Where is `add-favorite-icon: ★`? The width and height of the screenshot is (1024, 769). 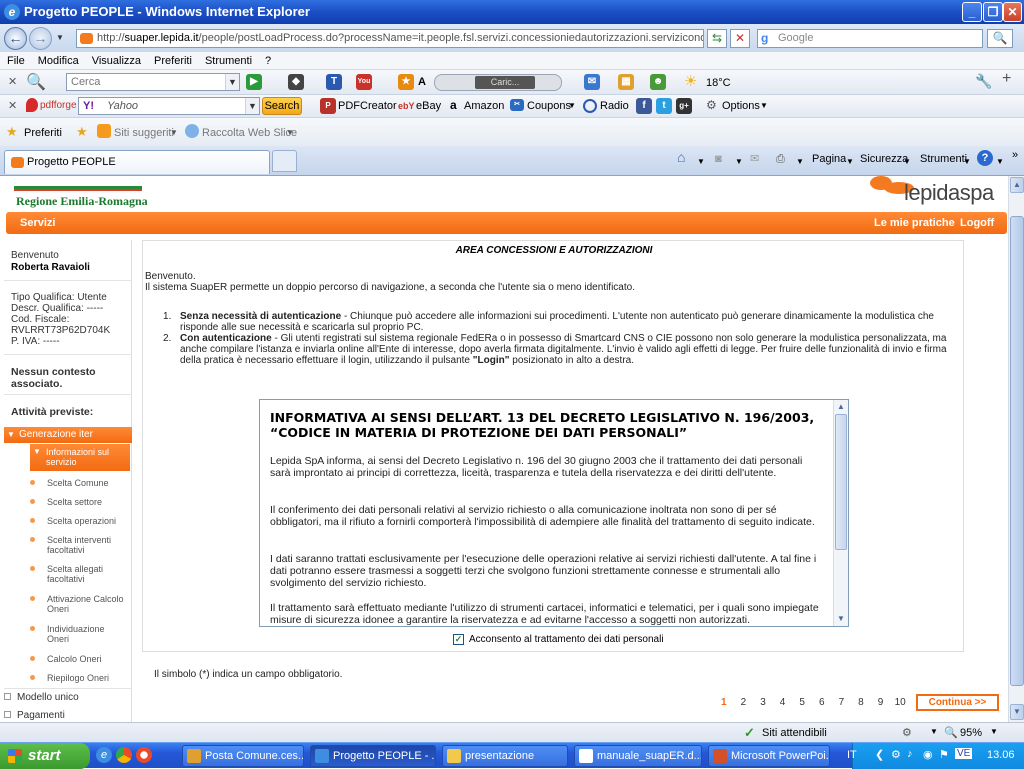
add-favorite-icon: ★ is located at coordinates (82, 132).